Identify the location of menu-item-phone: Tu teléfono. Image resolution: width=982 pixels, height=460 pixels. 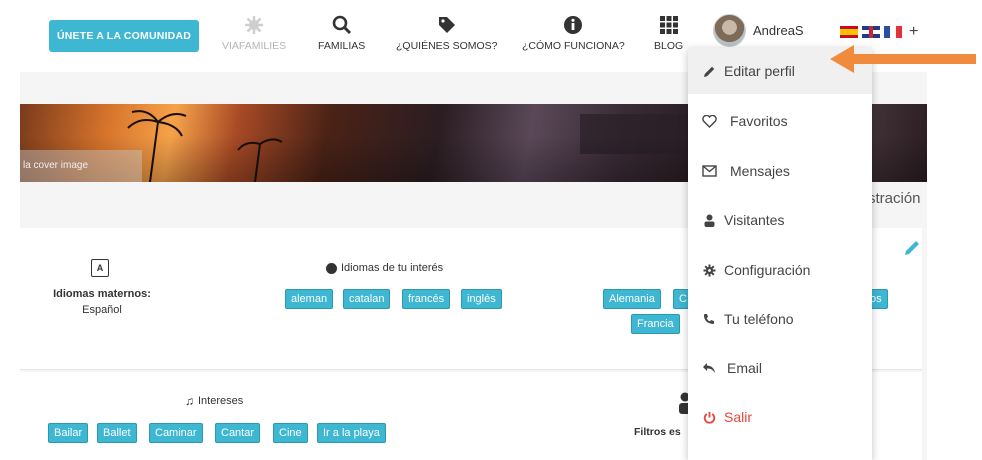
(780, 319).